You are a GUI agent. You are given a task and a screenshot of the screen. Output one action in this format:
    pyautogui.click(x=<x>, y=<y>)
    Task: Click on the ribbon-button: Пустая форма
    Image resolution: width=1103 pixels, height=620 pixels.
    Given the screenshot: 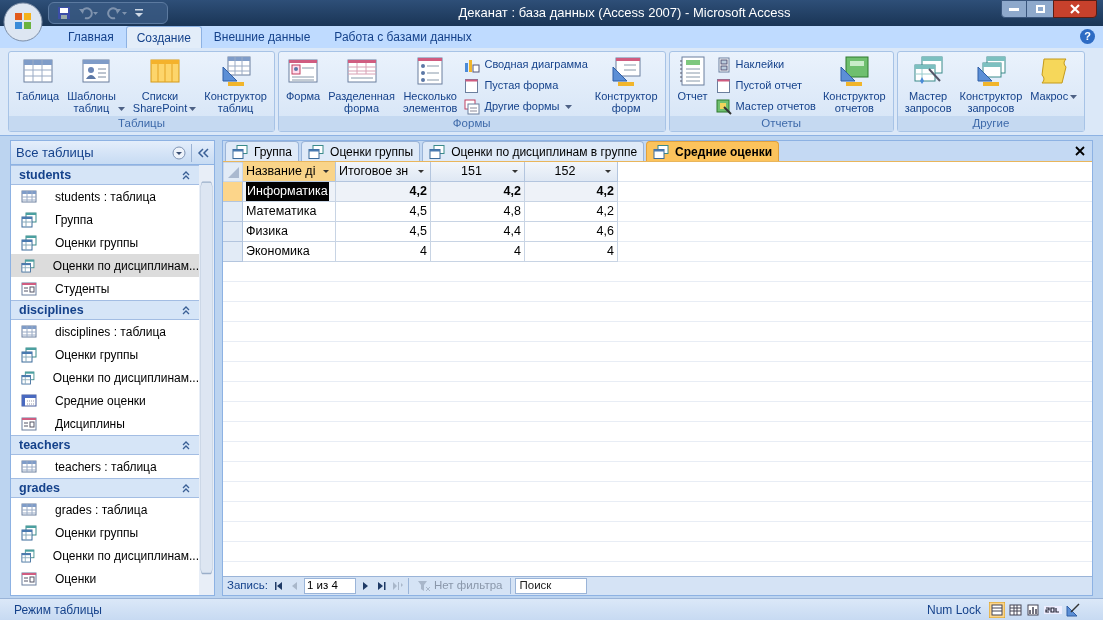 What is the action you would take?
    pyautogui.click(x=526, y=85)
    